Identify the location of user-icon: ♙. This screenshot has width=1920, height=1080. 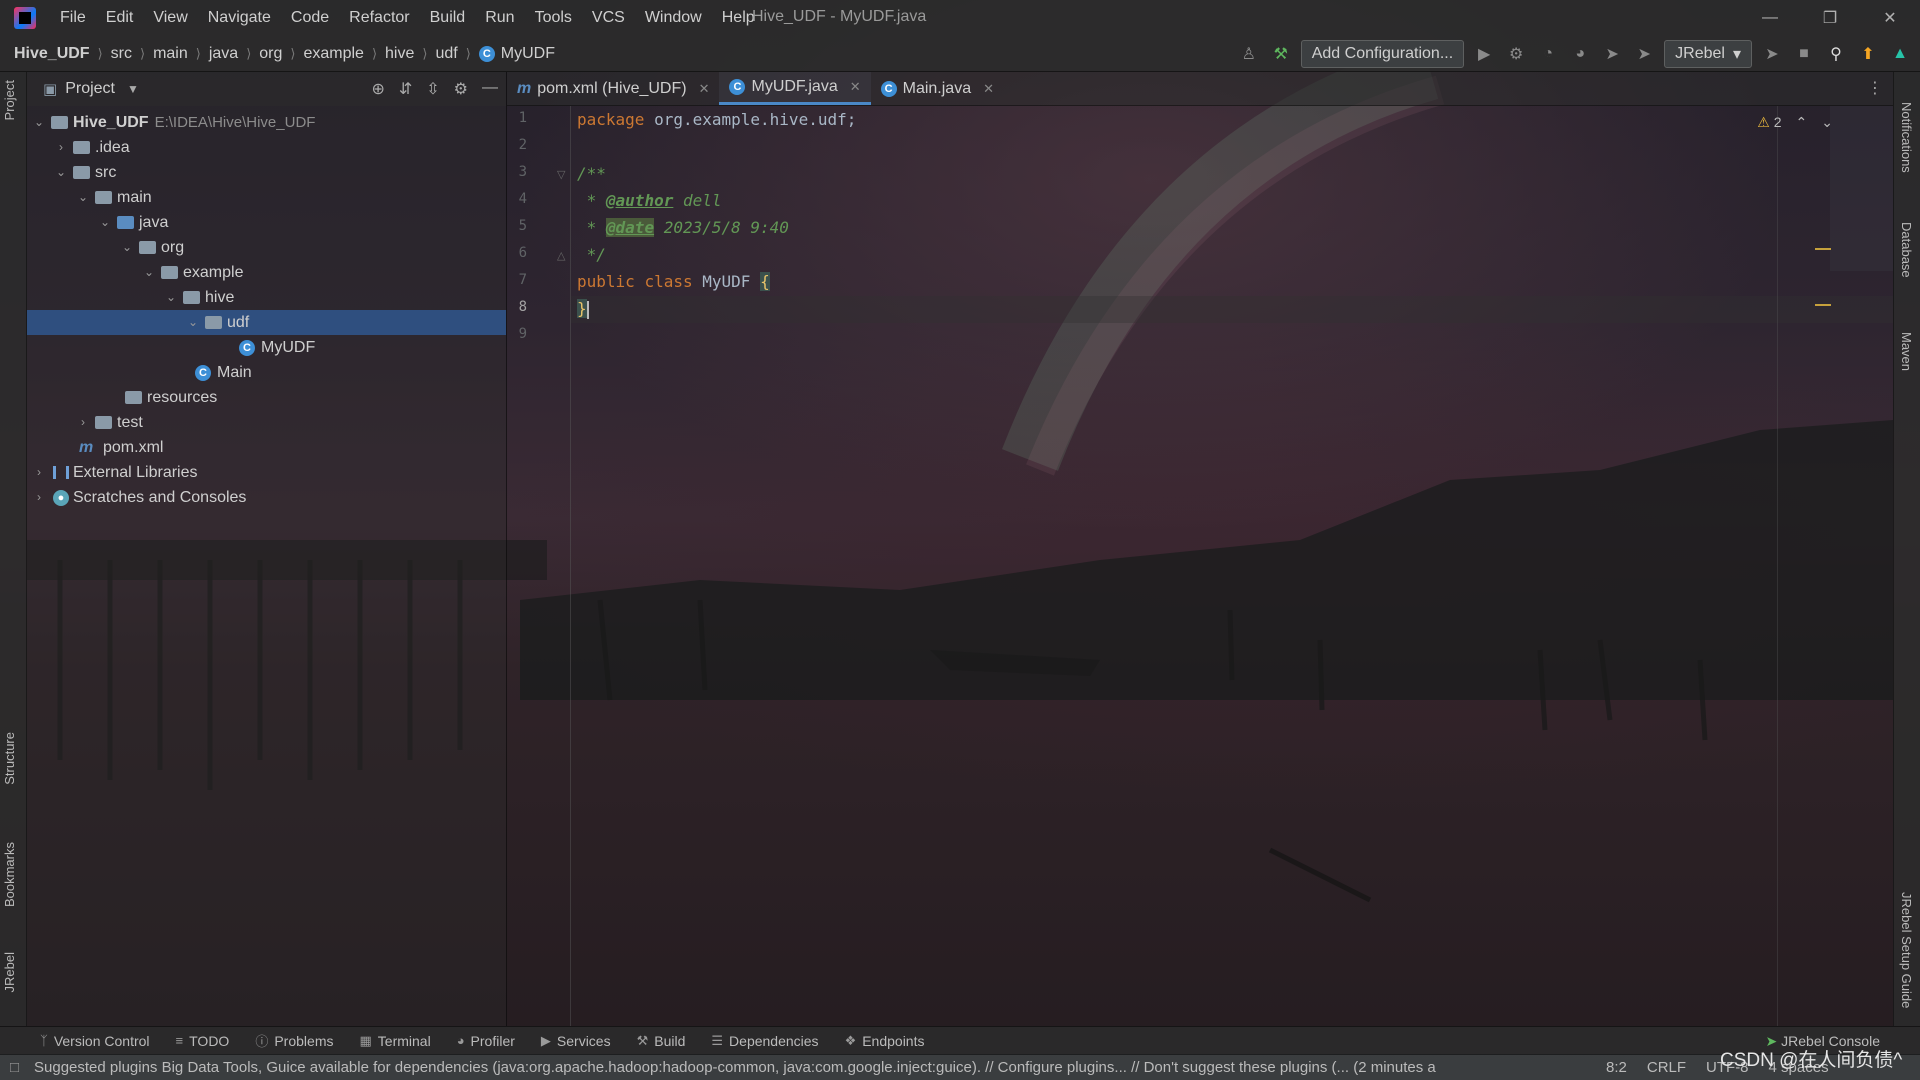
(1249, 54).